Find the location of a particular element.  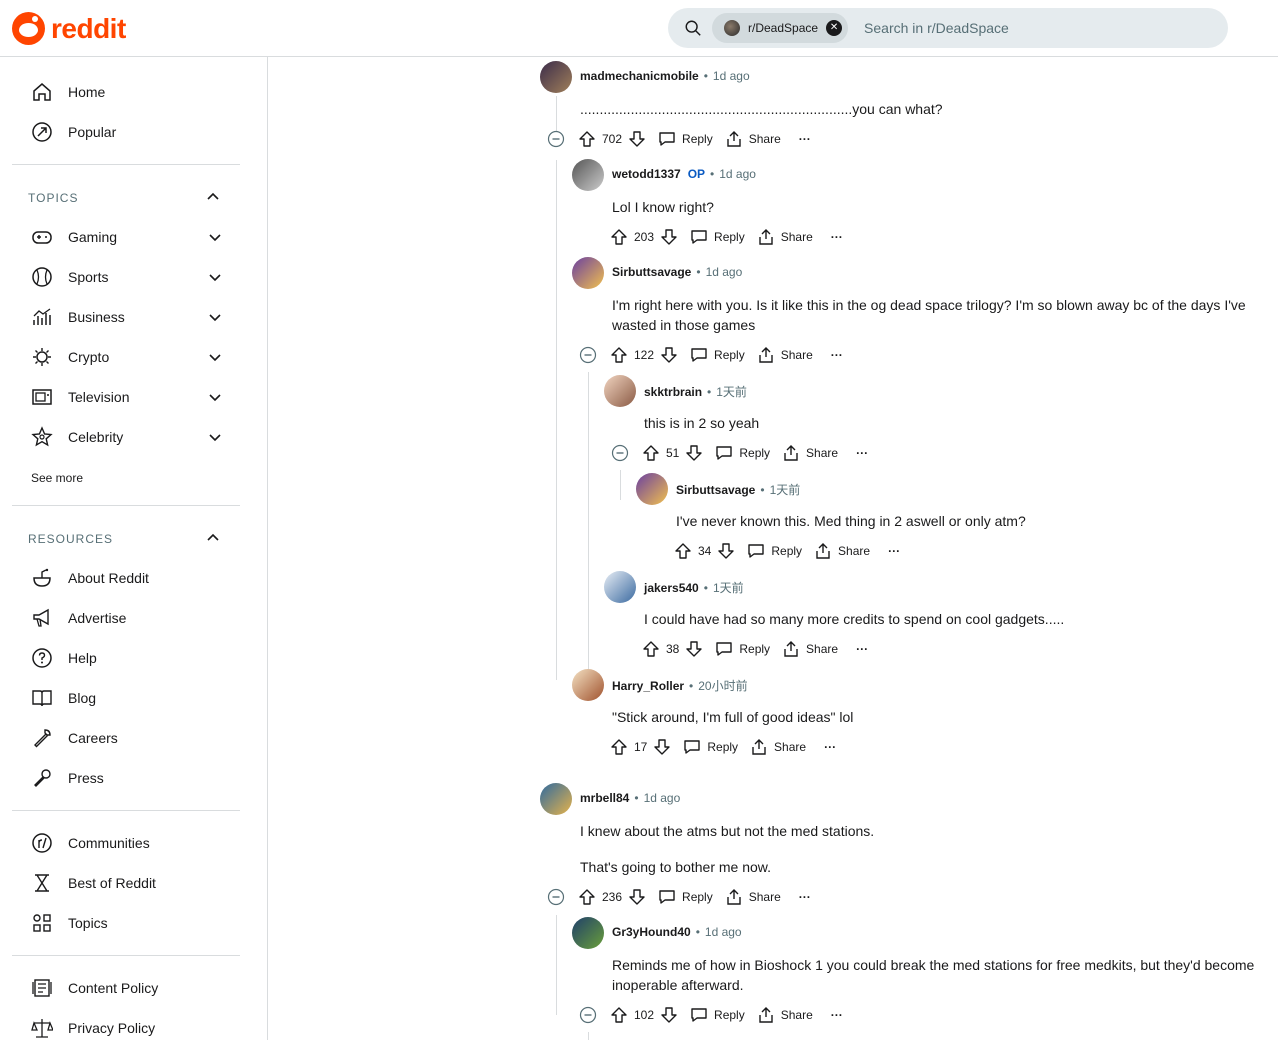

sidebar-item-privacy-policy: Privacy Policy is located at coordinates (135, 1024).